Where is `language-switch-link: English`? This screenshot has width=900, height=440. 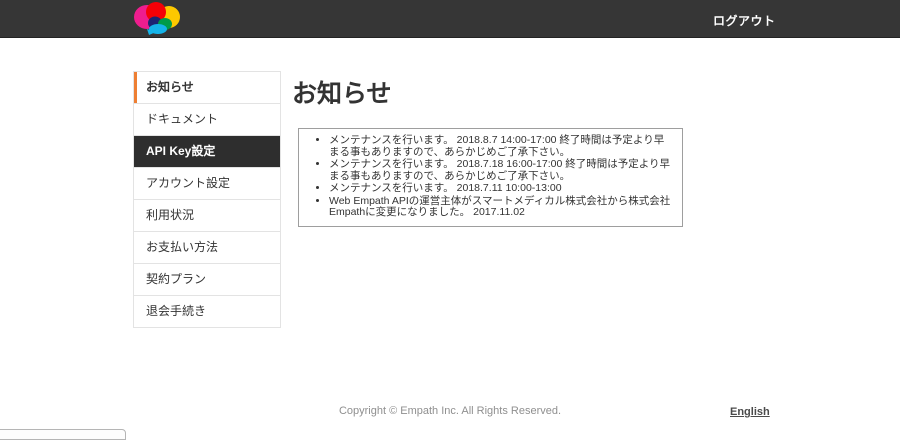 language-switch-link: English is located at coordinates (750, 412).